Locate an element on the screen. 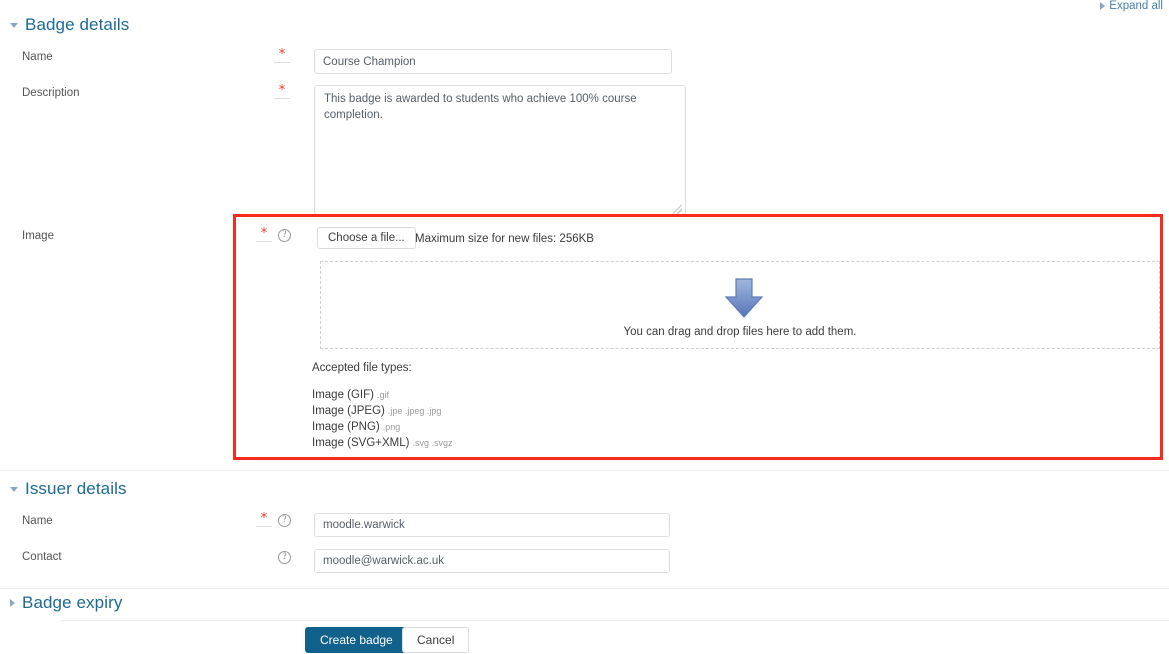  section-title-issuer-details: Issuer details is located at coordinates (76, 488).